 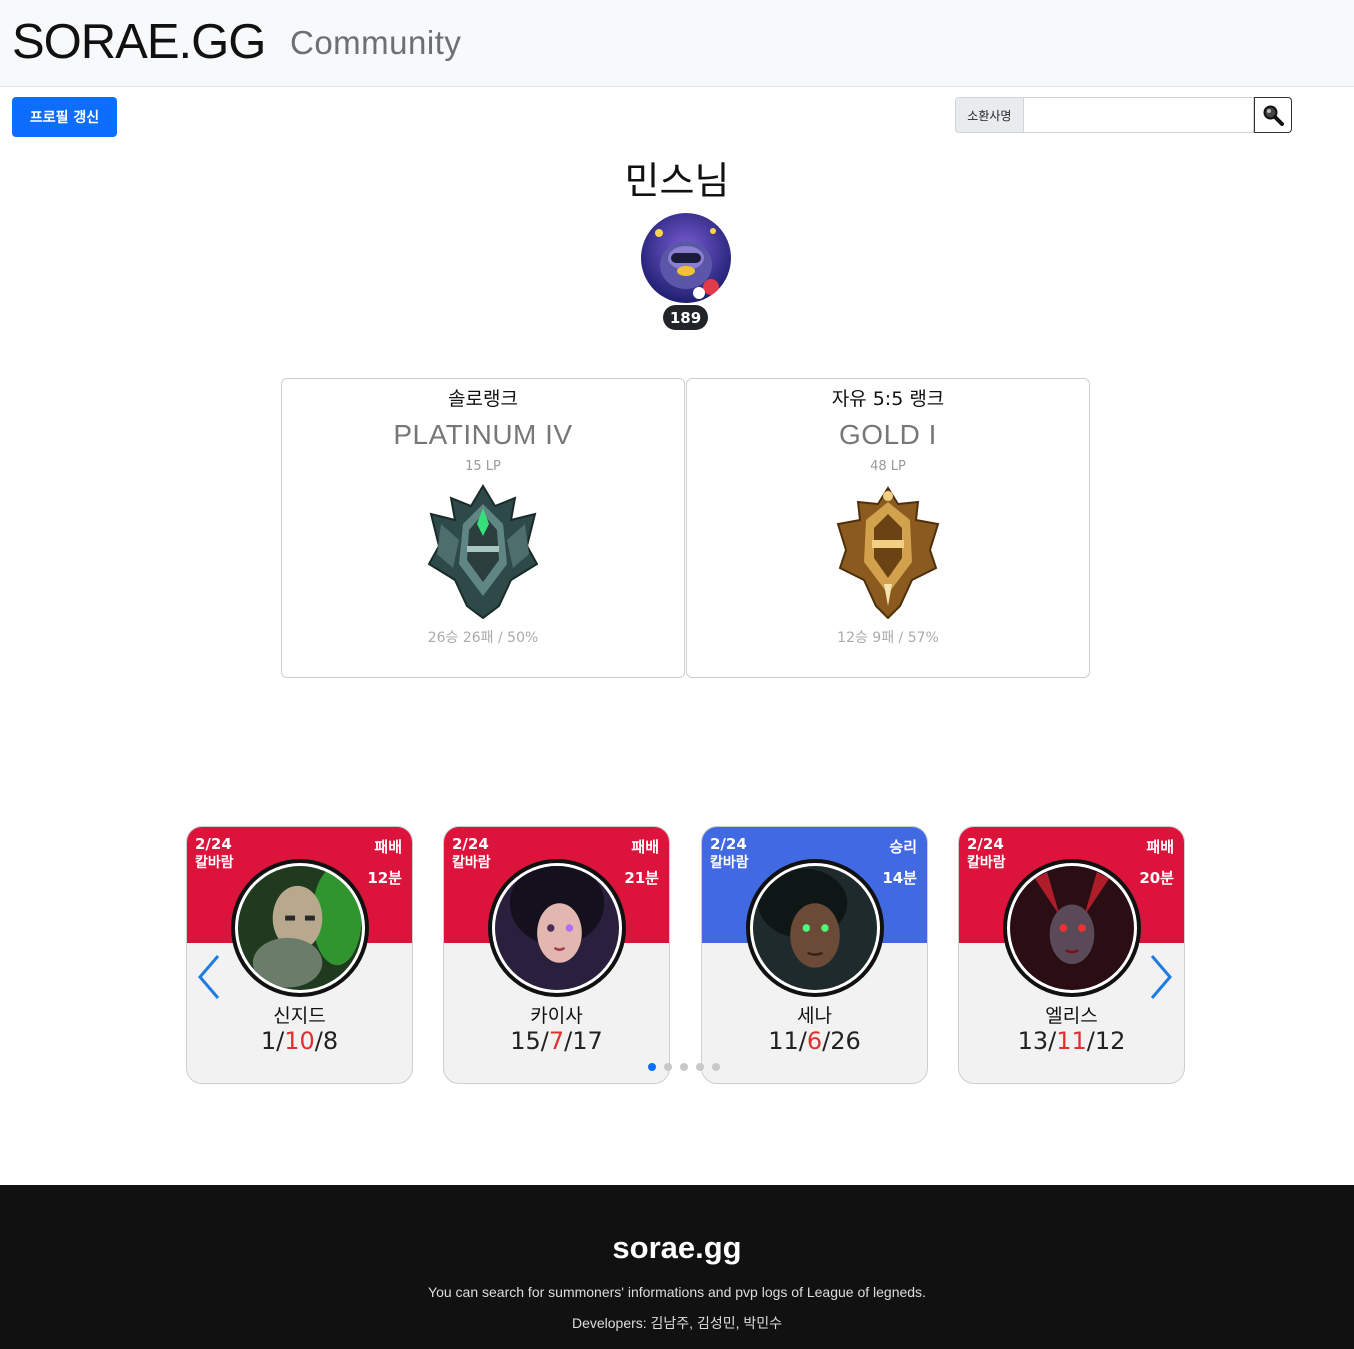 What do you see at coordinates (1110, 1041) in the screenshot?
I see `assists: 12` at bounding box center [1110, 1041].